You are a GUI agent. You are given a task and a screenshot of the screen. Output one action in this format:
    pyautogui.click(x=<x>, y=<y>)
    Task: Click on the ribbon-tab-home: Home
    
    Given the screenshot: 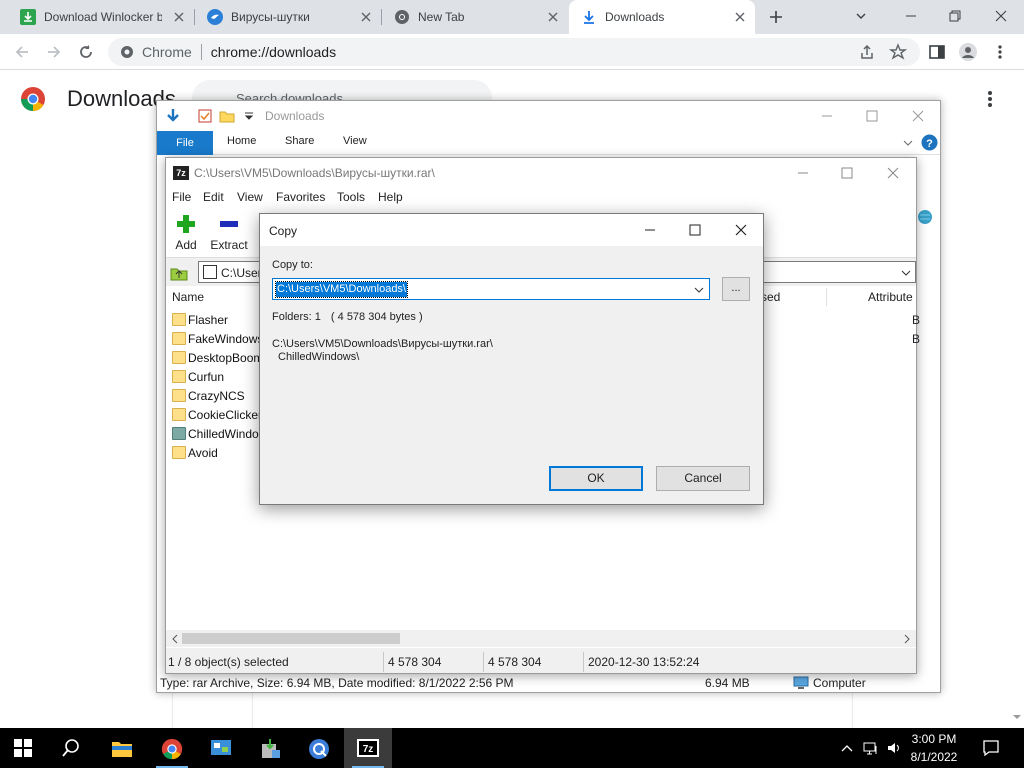 What is the action you would take?
    pyautogui.click(x=241, y=141)
    